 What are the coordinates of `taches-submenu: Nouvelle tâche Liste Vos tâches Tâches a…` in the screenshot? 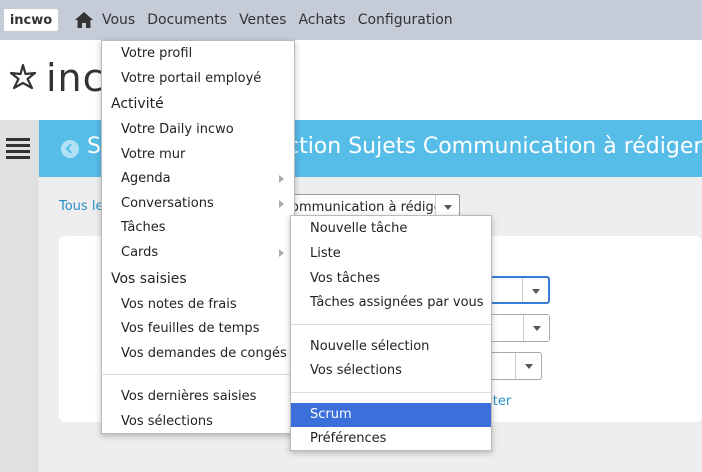 It's located at (391, 333).